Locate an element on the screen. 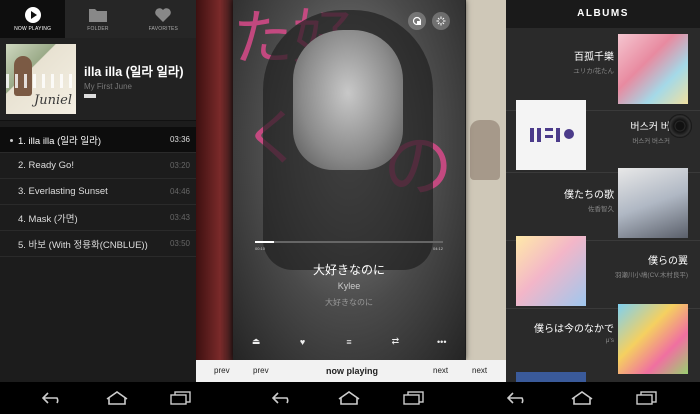 The height and width of the screenshot is (414, 700). track-duration: 03:43 is located at coordinates (179, 217).